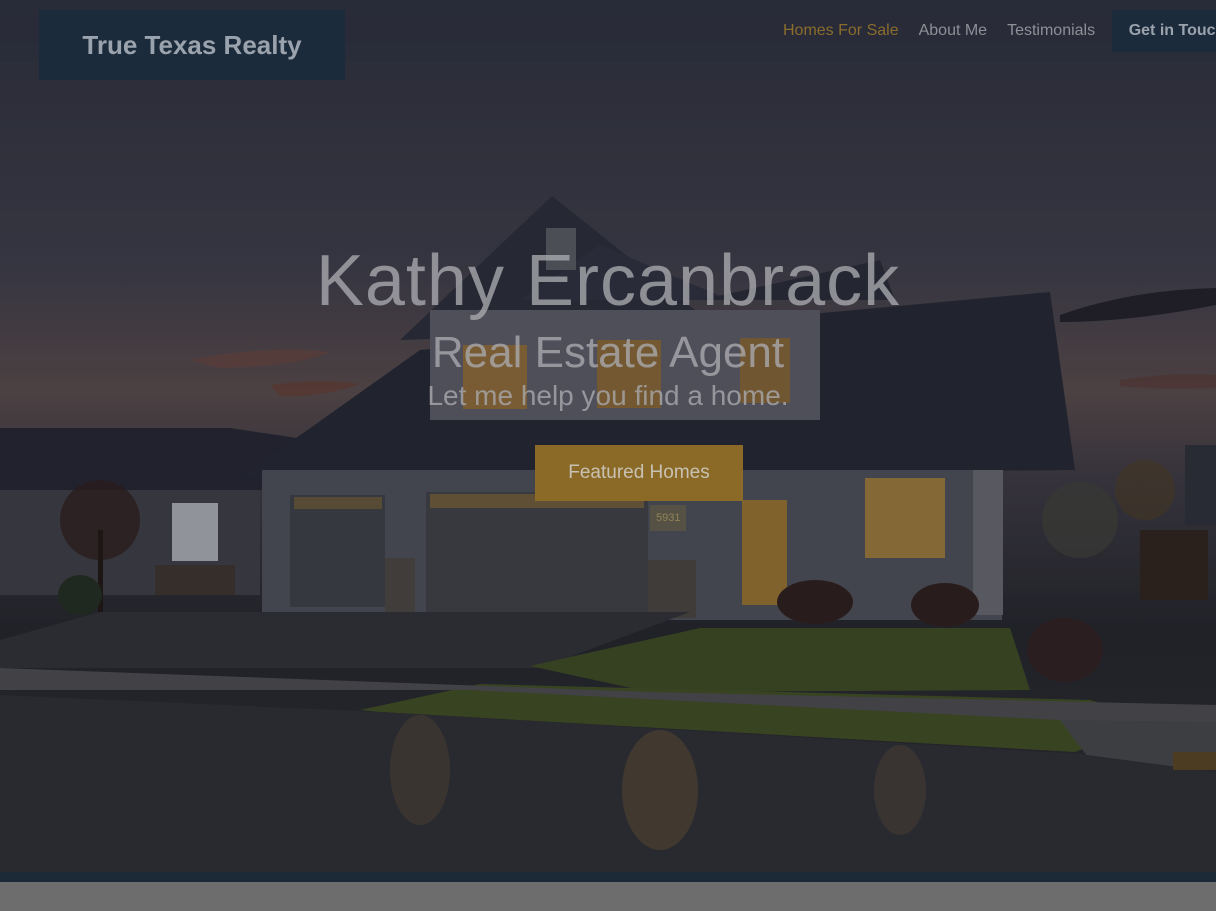 The image size is (1216, 911). I want to click on featured-homes-label: Featured Homes, so click(639, 472).